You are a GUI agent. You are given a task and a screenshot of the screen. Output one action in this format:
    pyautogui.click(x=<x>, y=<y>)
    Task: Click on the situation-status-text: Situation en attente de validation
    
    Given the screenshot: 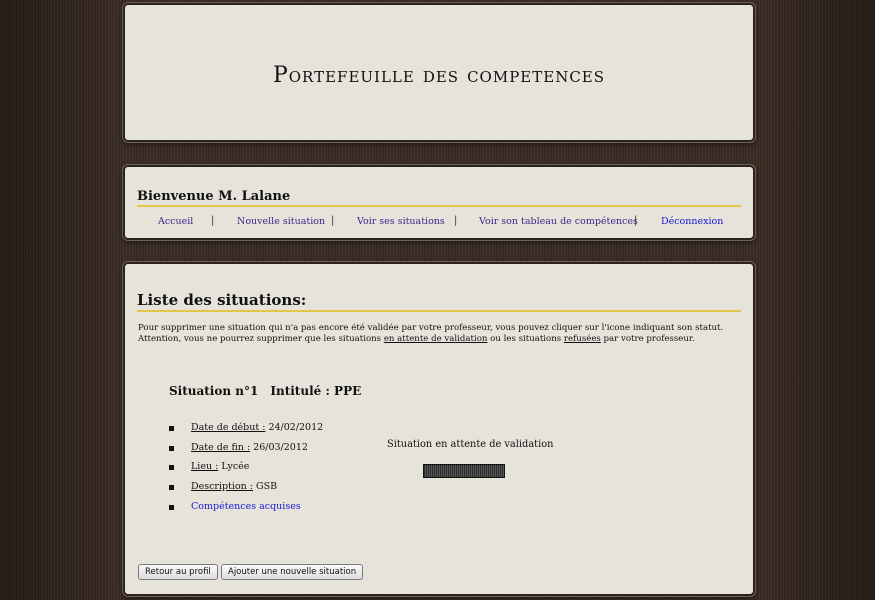 What is the action you would take?
    pyautogui.click(x=470, y=444)
    